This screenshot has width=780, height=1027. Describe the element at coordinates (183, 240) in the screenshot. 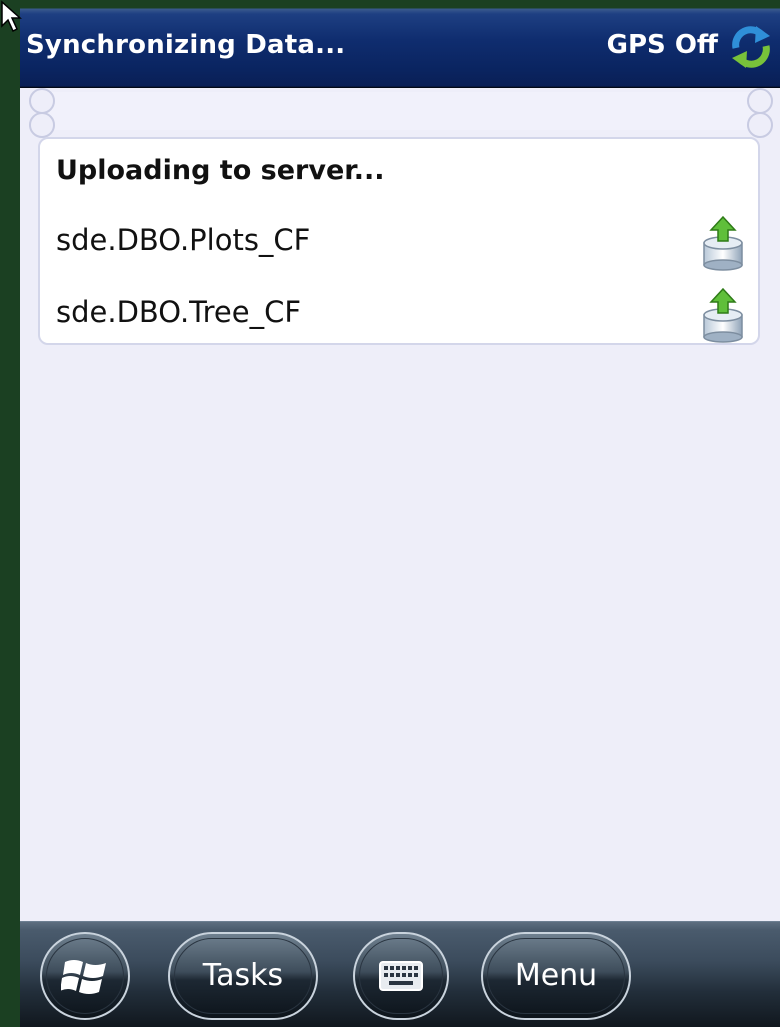

I see `layer-name: sde.DBO.Plots_CF` at that location.